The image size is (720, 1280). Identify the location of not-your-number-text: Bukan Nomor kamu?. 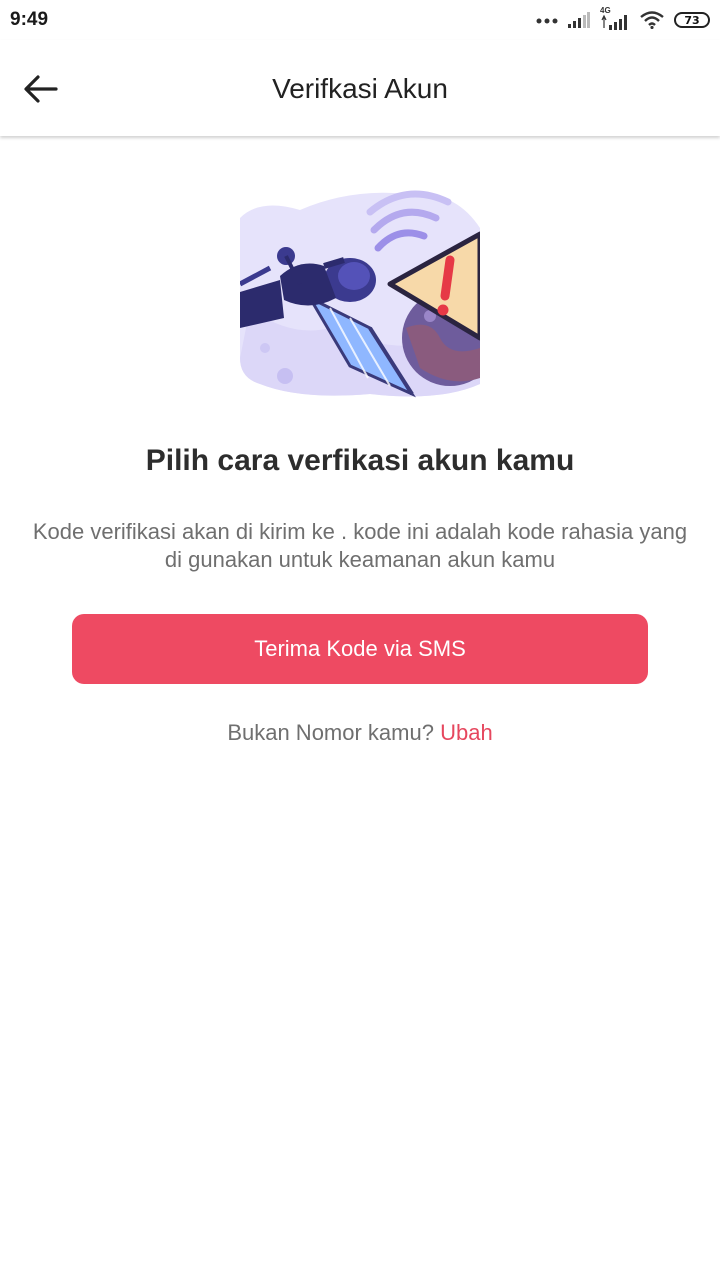
(330, 732).